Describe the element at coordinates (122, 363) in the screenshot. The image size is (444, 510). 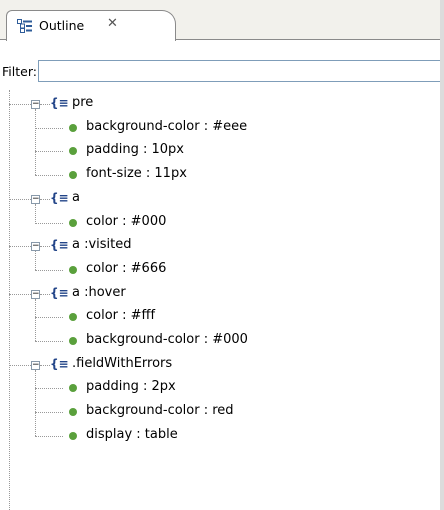
I see `rule-selector: .fieldWithErrors` at that location.